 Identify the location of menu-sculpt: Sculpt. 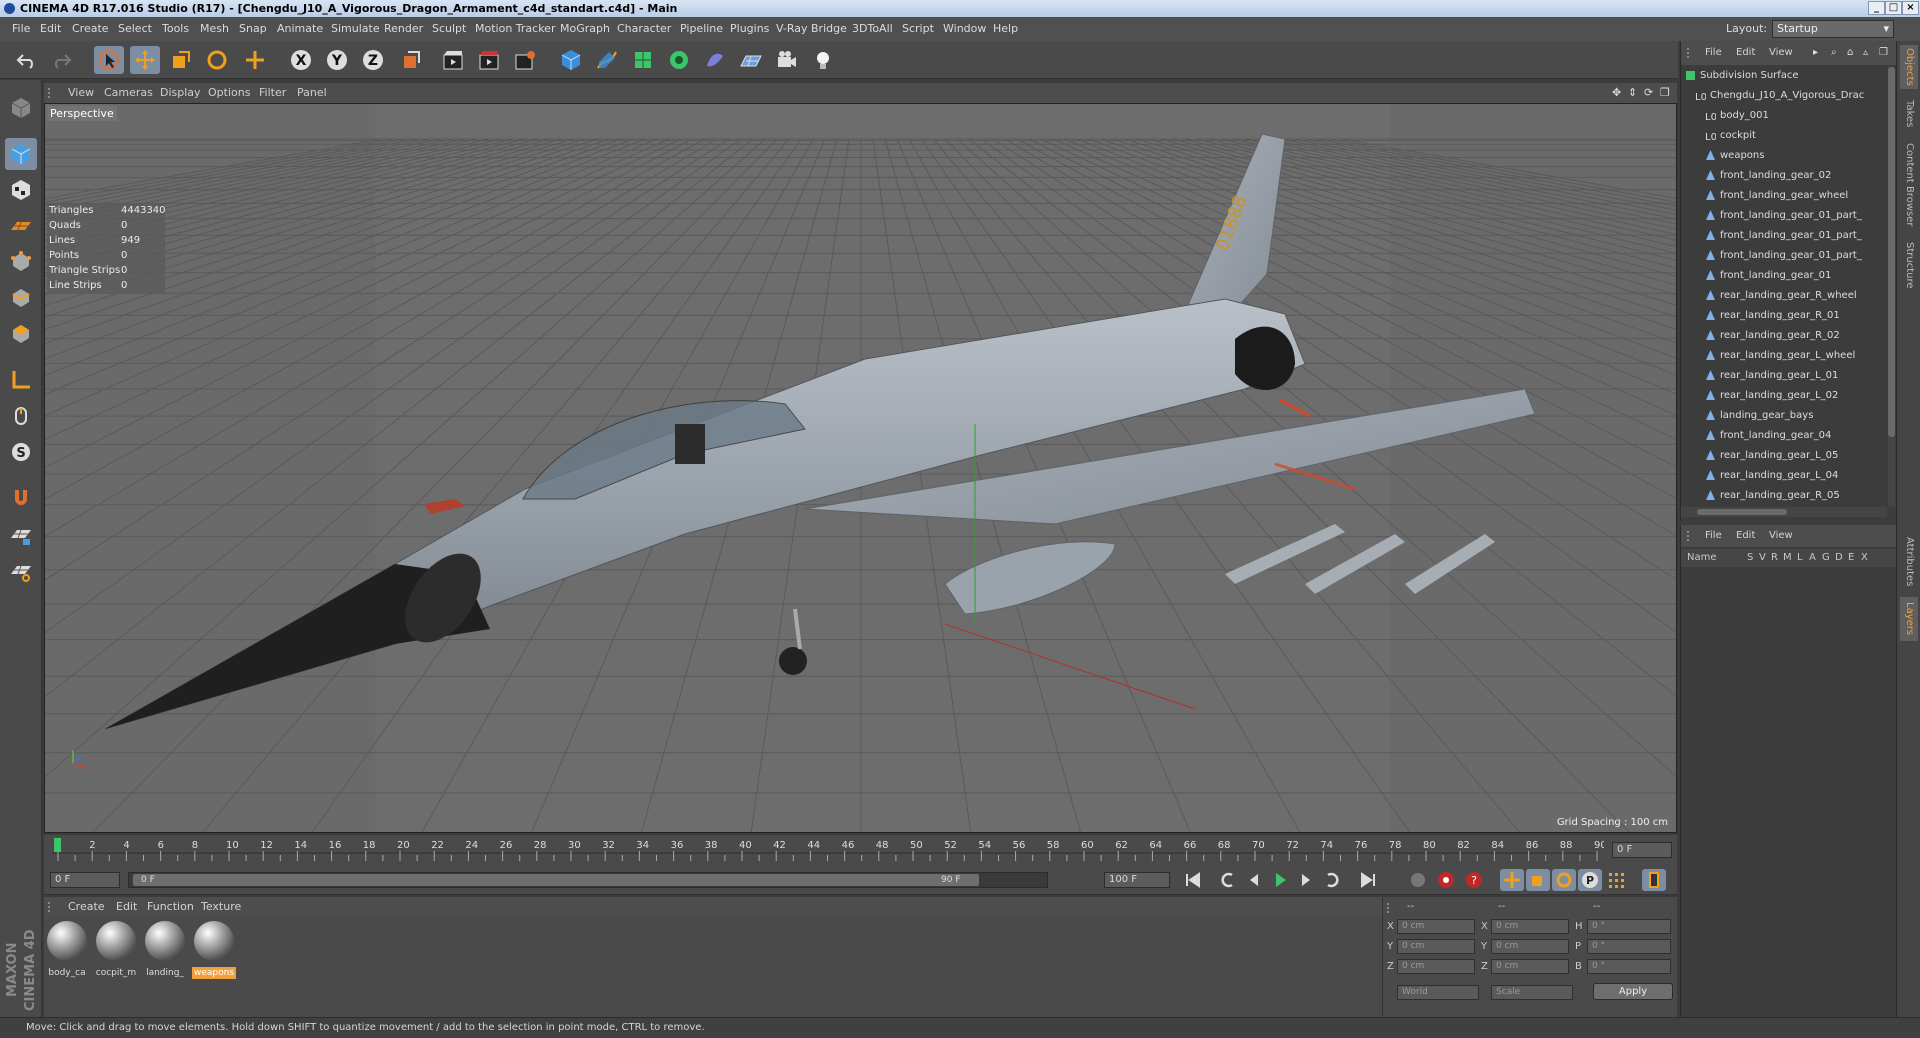
(449, 29).